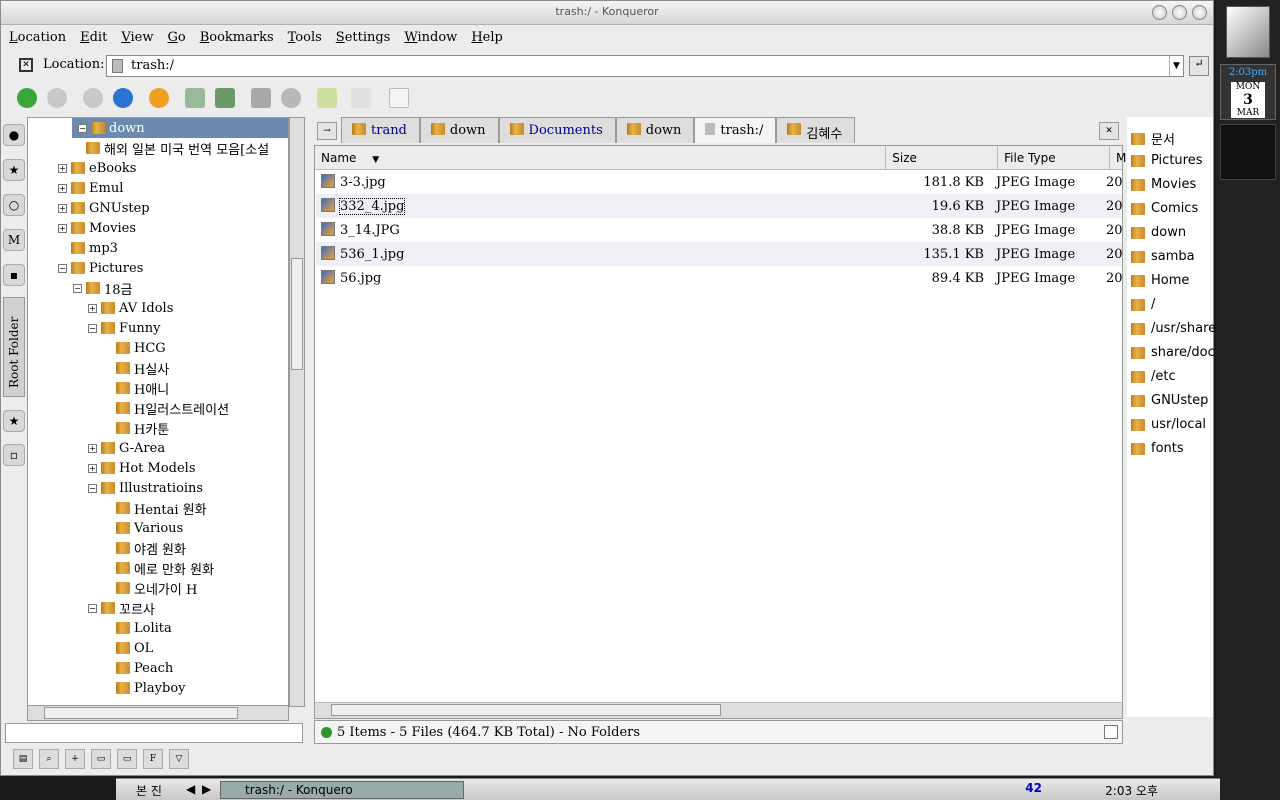  What do you see at coordinates (291, 98) in the screenshot?
I see `stop-icon` at bounding box center [291, 98].